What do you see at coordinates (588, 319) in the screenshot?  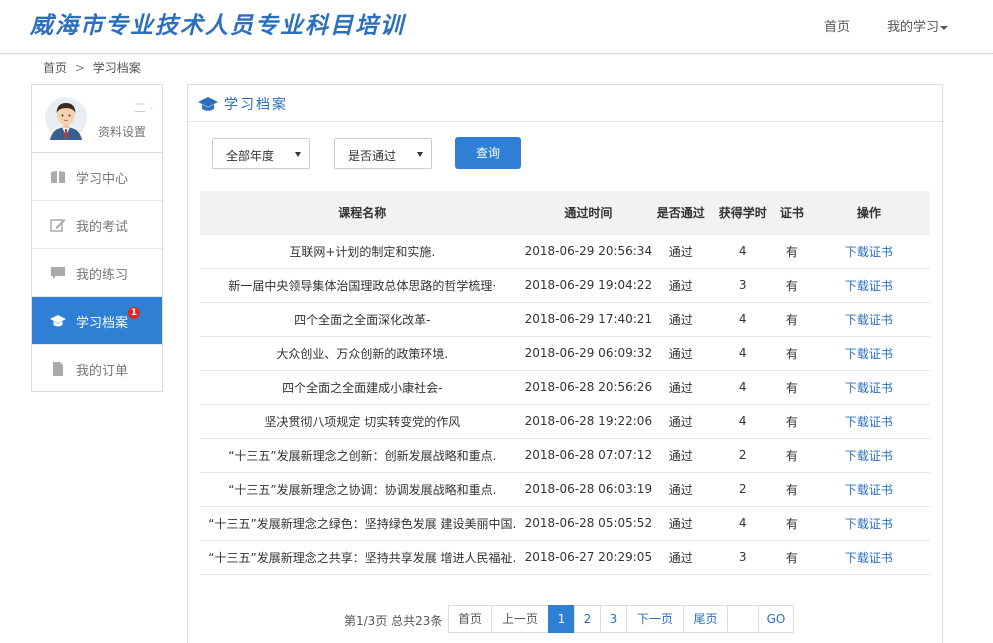 I see `pass-time-cell: 2018-06-29 17:40:21` at bounding box center [588, 319].